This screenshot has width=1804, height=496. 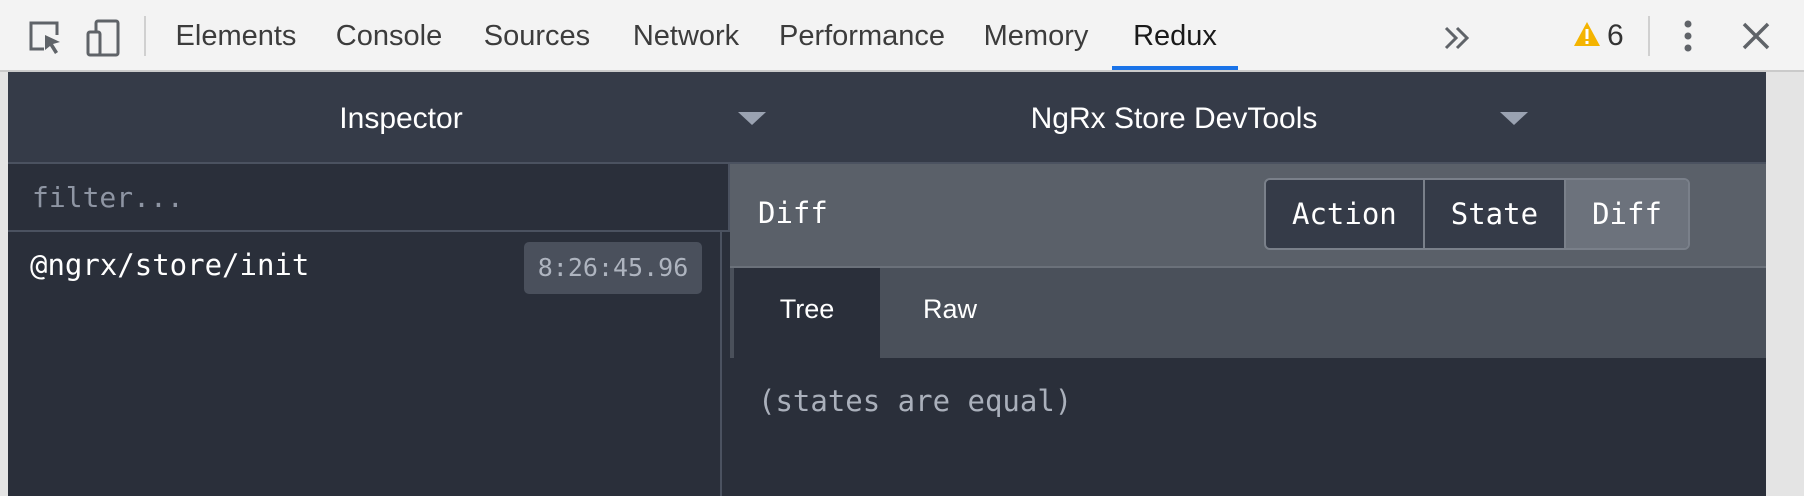 I want to click on select-element-icon, so click(x=48, y=38).